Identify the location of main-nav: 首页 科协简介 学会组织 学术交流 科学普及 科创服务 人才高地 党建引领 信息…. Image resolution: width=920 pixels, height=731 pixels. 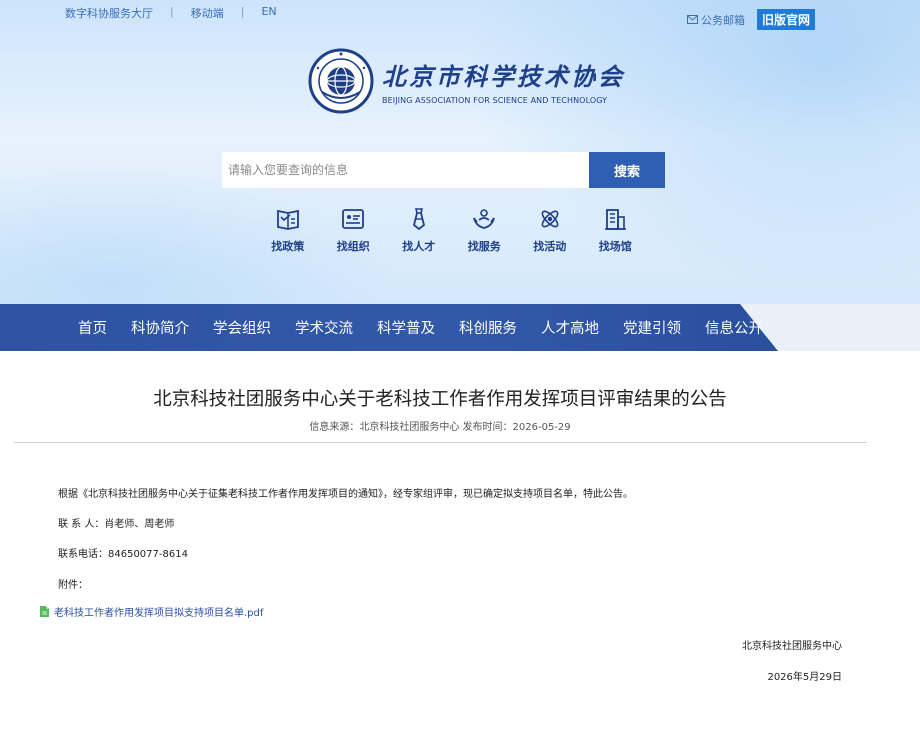
(460, 327).